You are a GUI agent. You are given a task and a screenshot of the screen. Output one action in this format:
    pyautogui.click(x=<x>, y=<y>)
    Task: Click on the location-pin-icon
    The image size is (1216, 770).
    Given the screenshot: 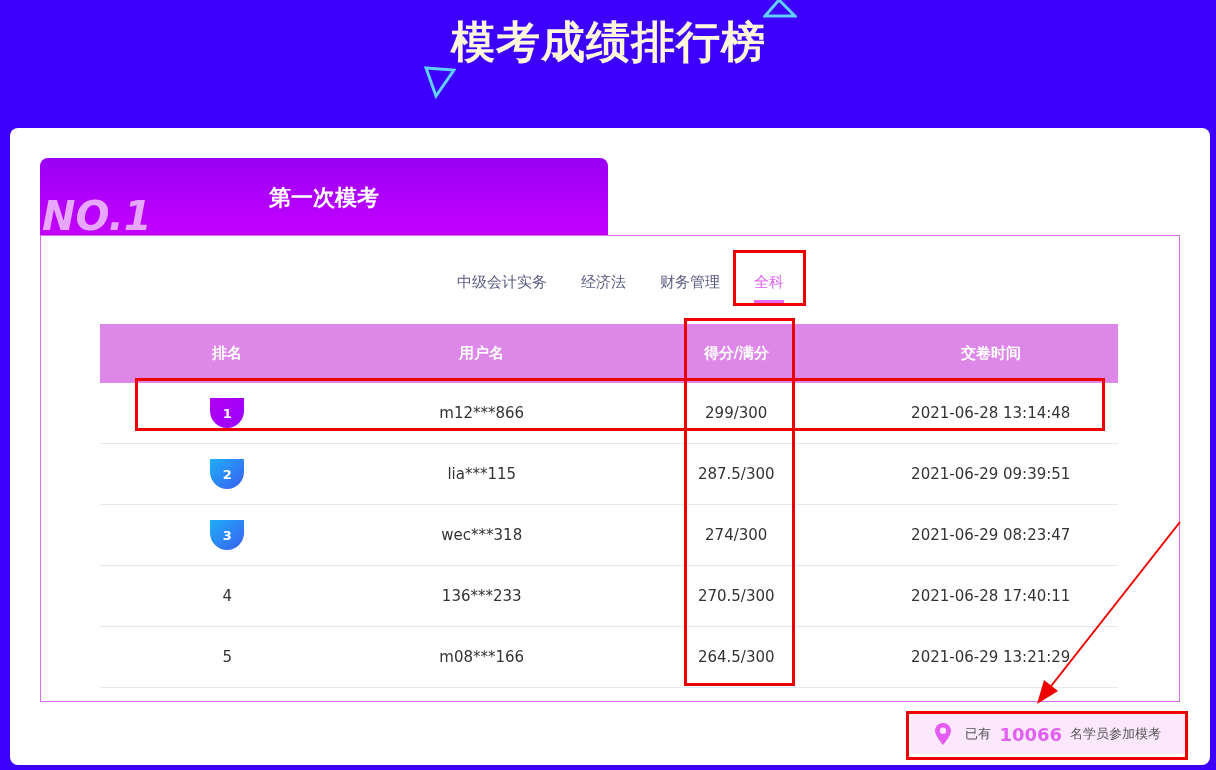 What is the action you would take?
    pyautogui.click(x=943, y=734)
    